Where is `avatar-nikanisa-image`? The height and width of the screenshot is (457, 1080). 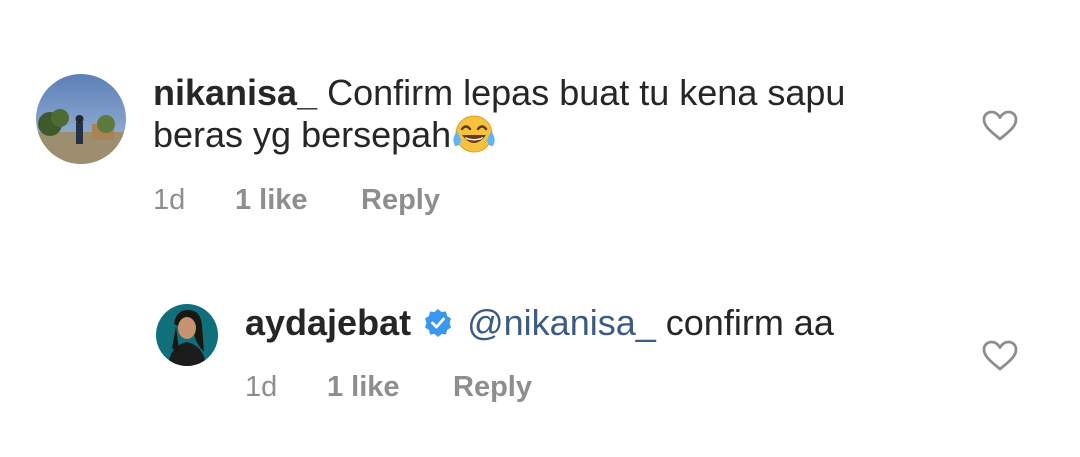
avatar-nikanisa-image is located at coordinates (81, 119).